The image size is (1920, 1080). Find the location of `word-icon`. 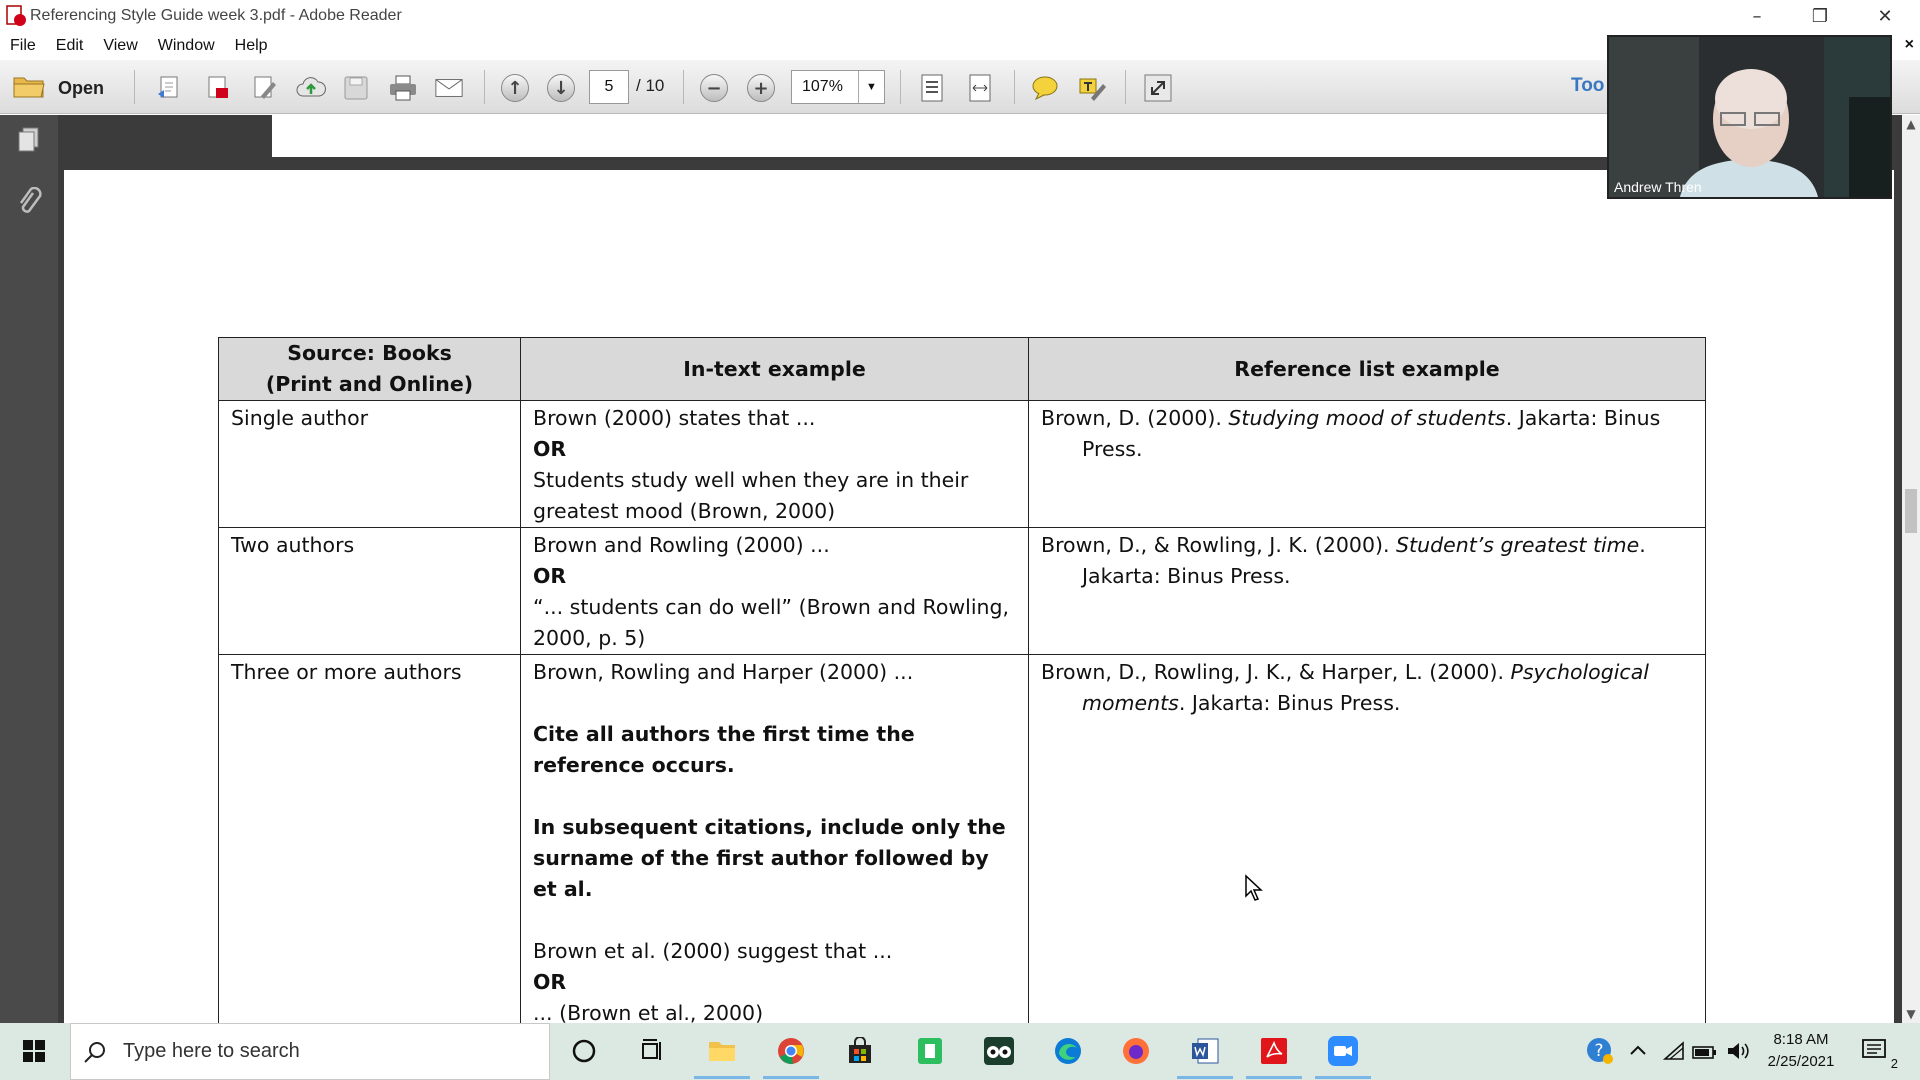

word-icon is located at coordinates (1205, 1051).